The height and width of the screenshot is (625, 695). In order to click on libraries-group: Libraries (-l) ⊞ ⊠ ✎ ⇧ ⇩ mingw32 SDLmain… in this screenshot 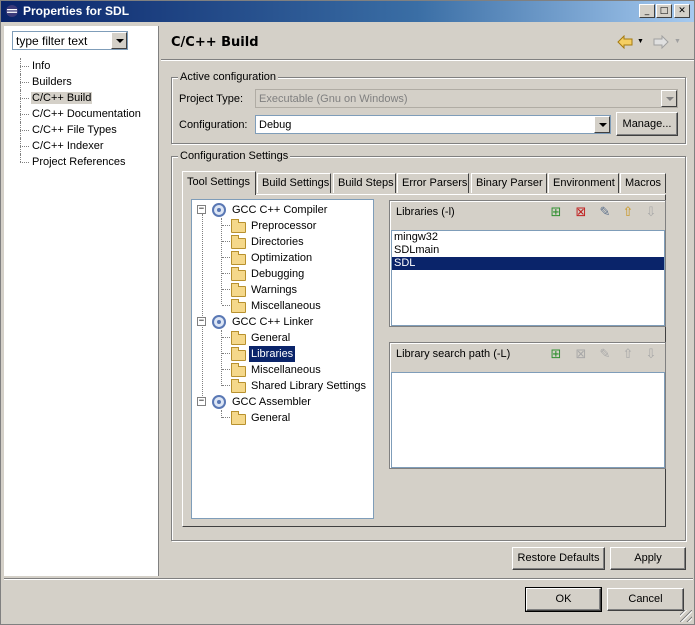, I will do `click(527, 263)`.